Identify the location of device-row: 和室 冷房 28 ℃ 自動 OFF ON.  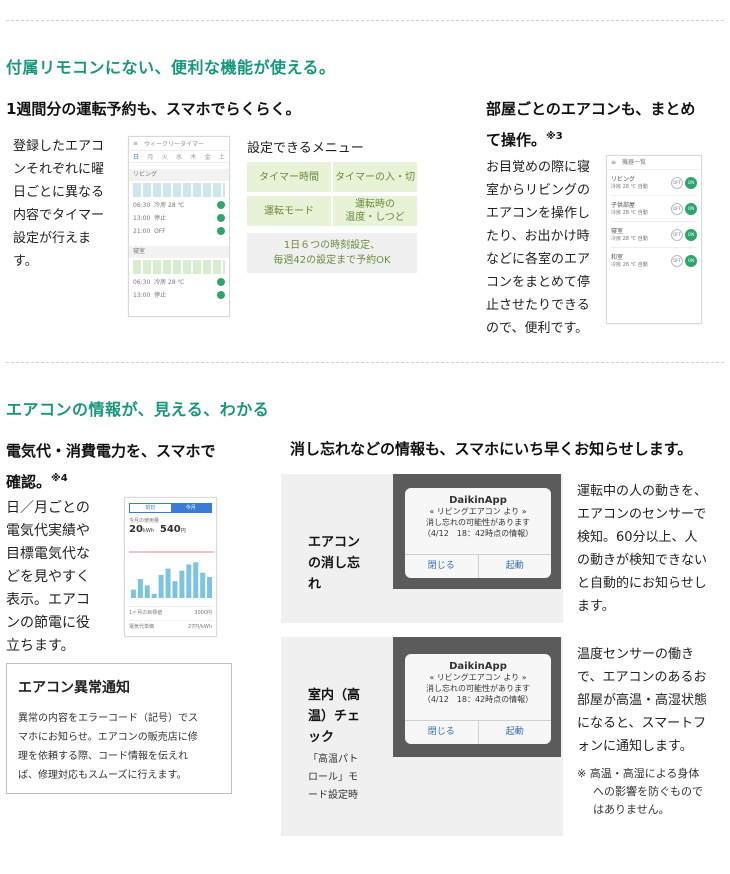
(654, 263).